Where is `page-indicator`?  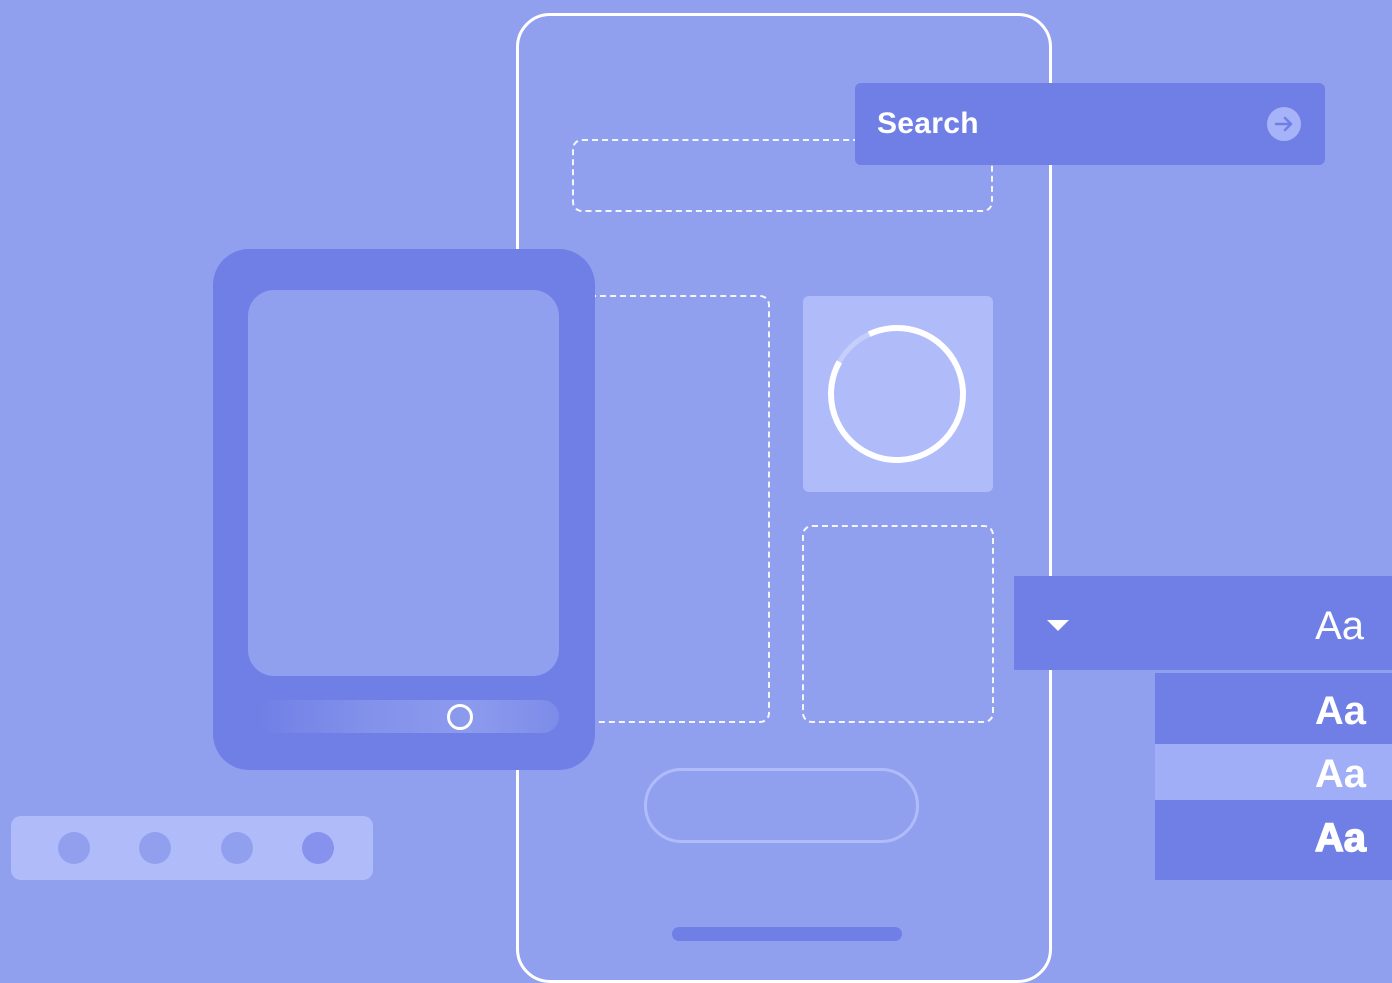 page-indicator is located at coordinates (192, 848).